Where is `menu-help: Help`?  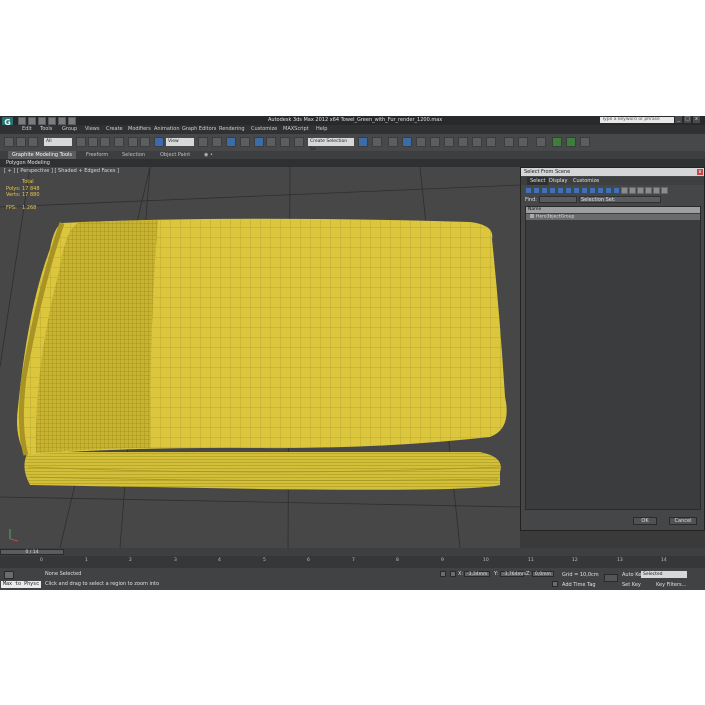 menu-help: Help is located at coordinates (321, 129).